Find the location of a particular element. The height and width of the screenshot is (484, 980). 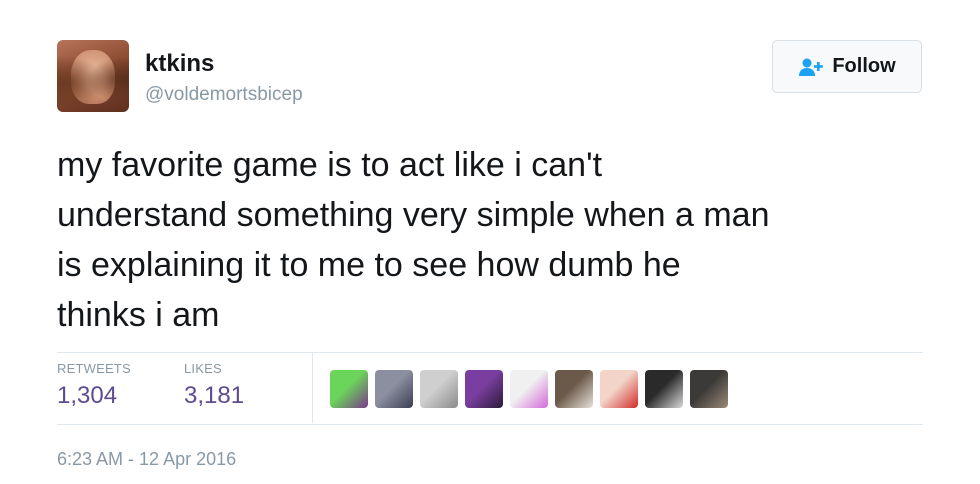

avatar is located at coordinates (93, 76).